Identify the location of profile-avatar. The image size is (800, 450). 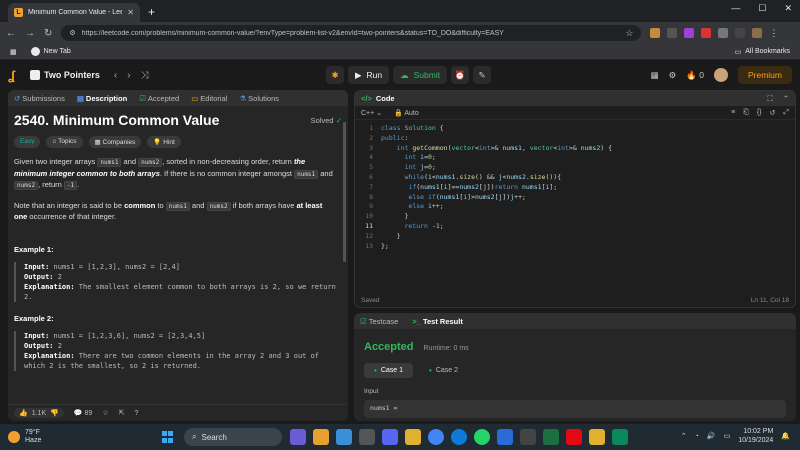
(757, 33).